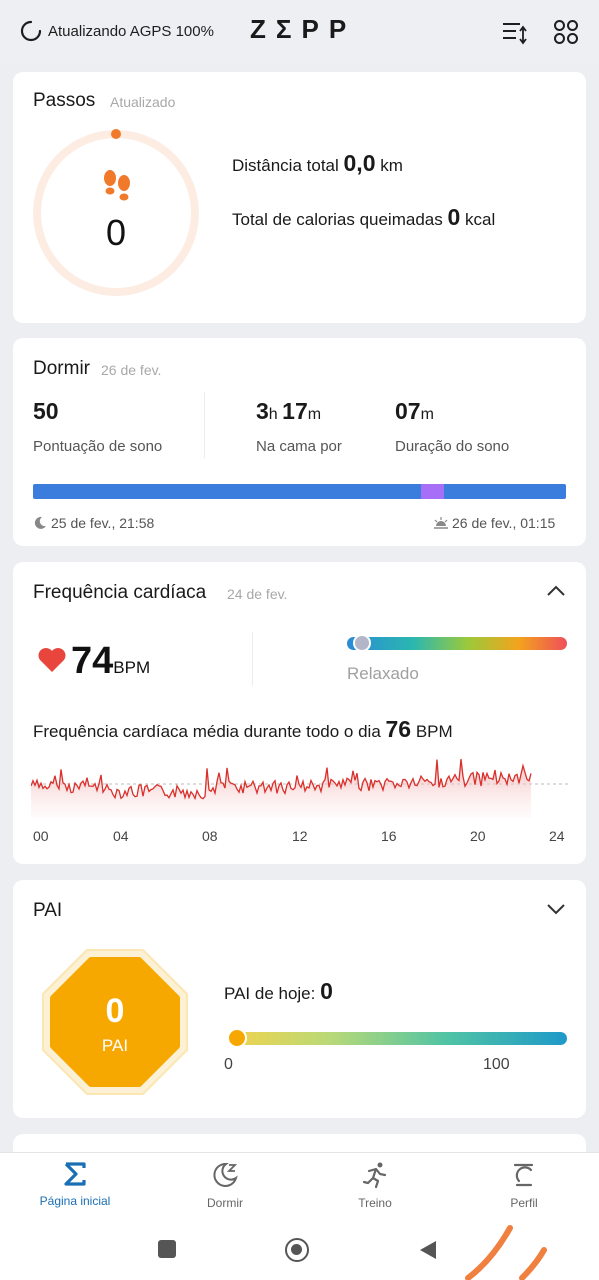 This screenshot has height=1280, width=599. Describe the element at coordinates (566, 32) in the screenshot. I see `apps-grid-icon` at that location.